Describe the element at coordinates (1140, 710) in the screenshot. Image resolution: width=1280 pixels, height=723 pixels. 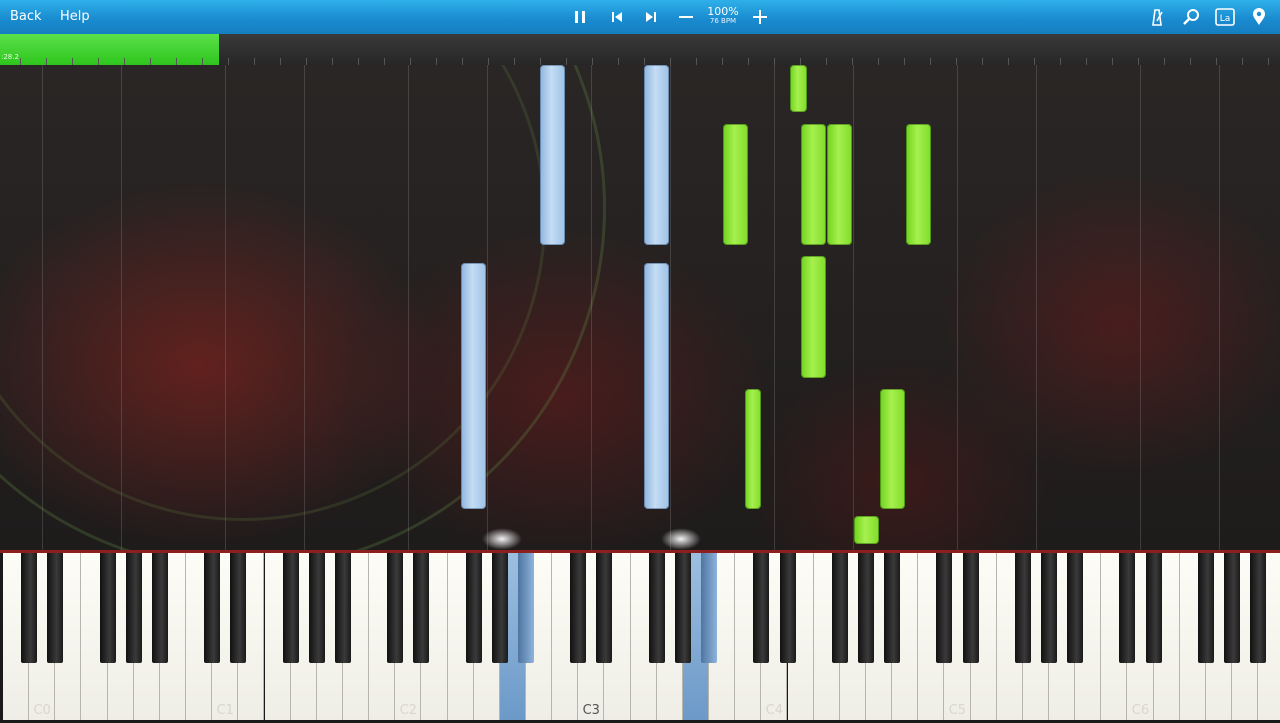
I see `octave-label: C6` at that location.